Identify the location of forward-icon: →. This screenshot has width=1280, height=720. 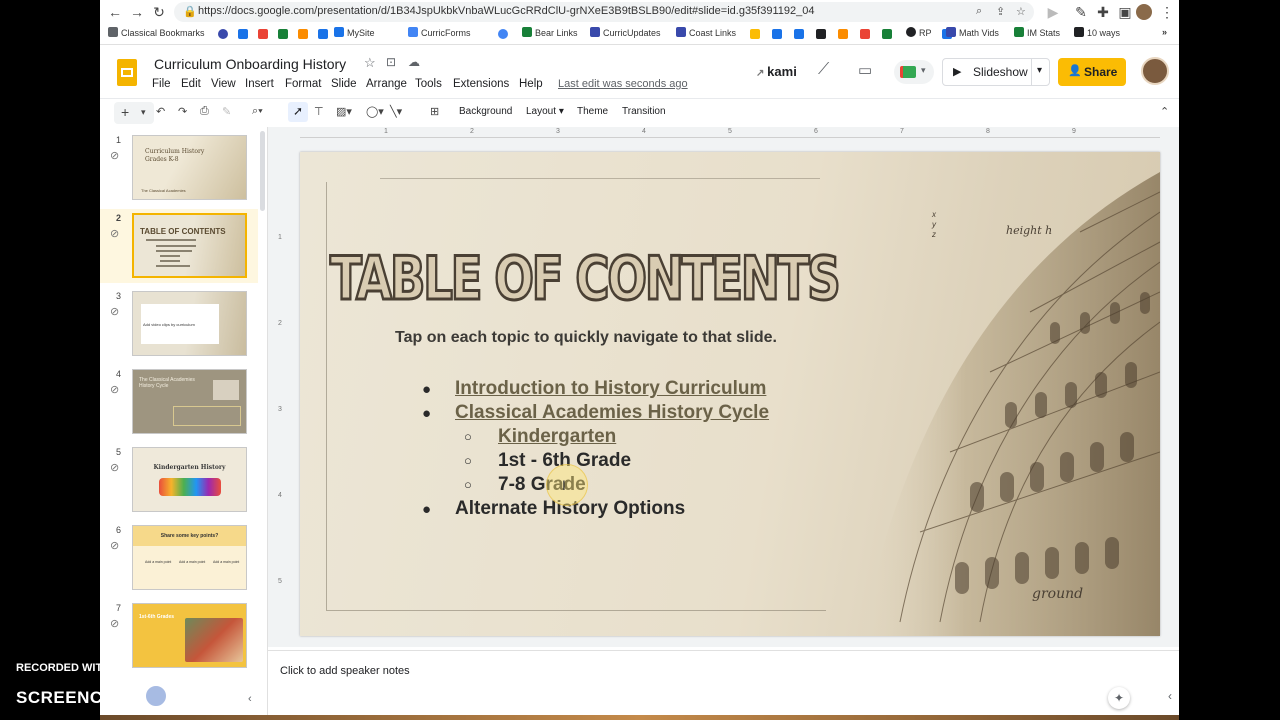
(137, 12).